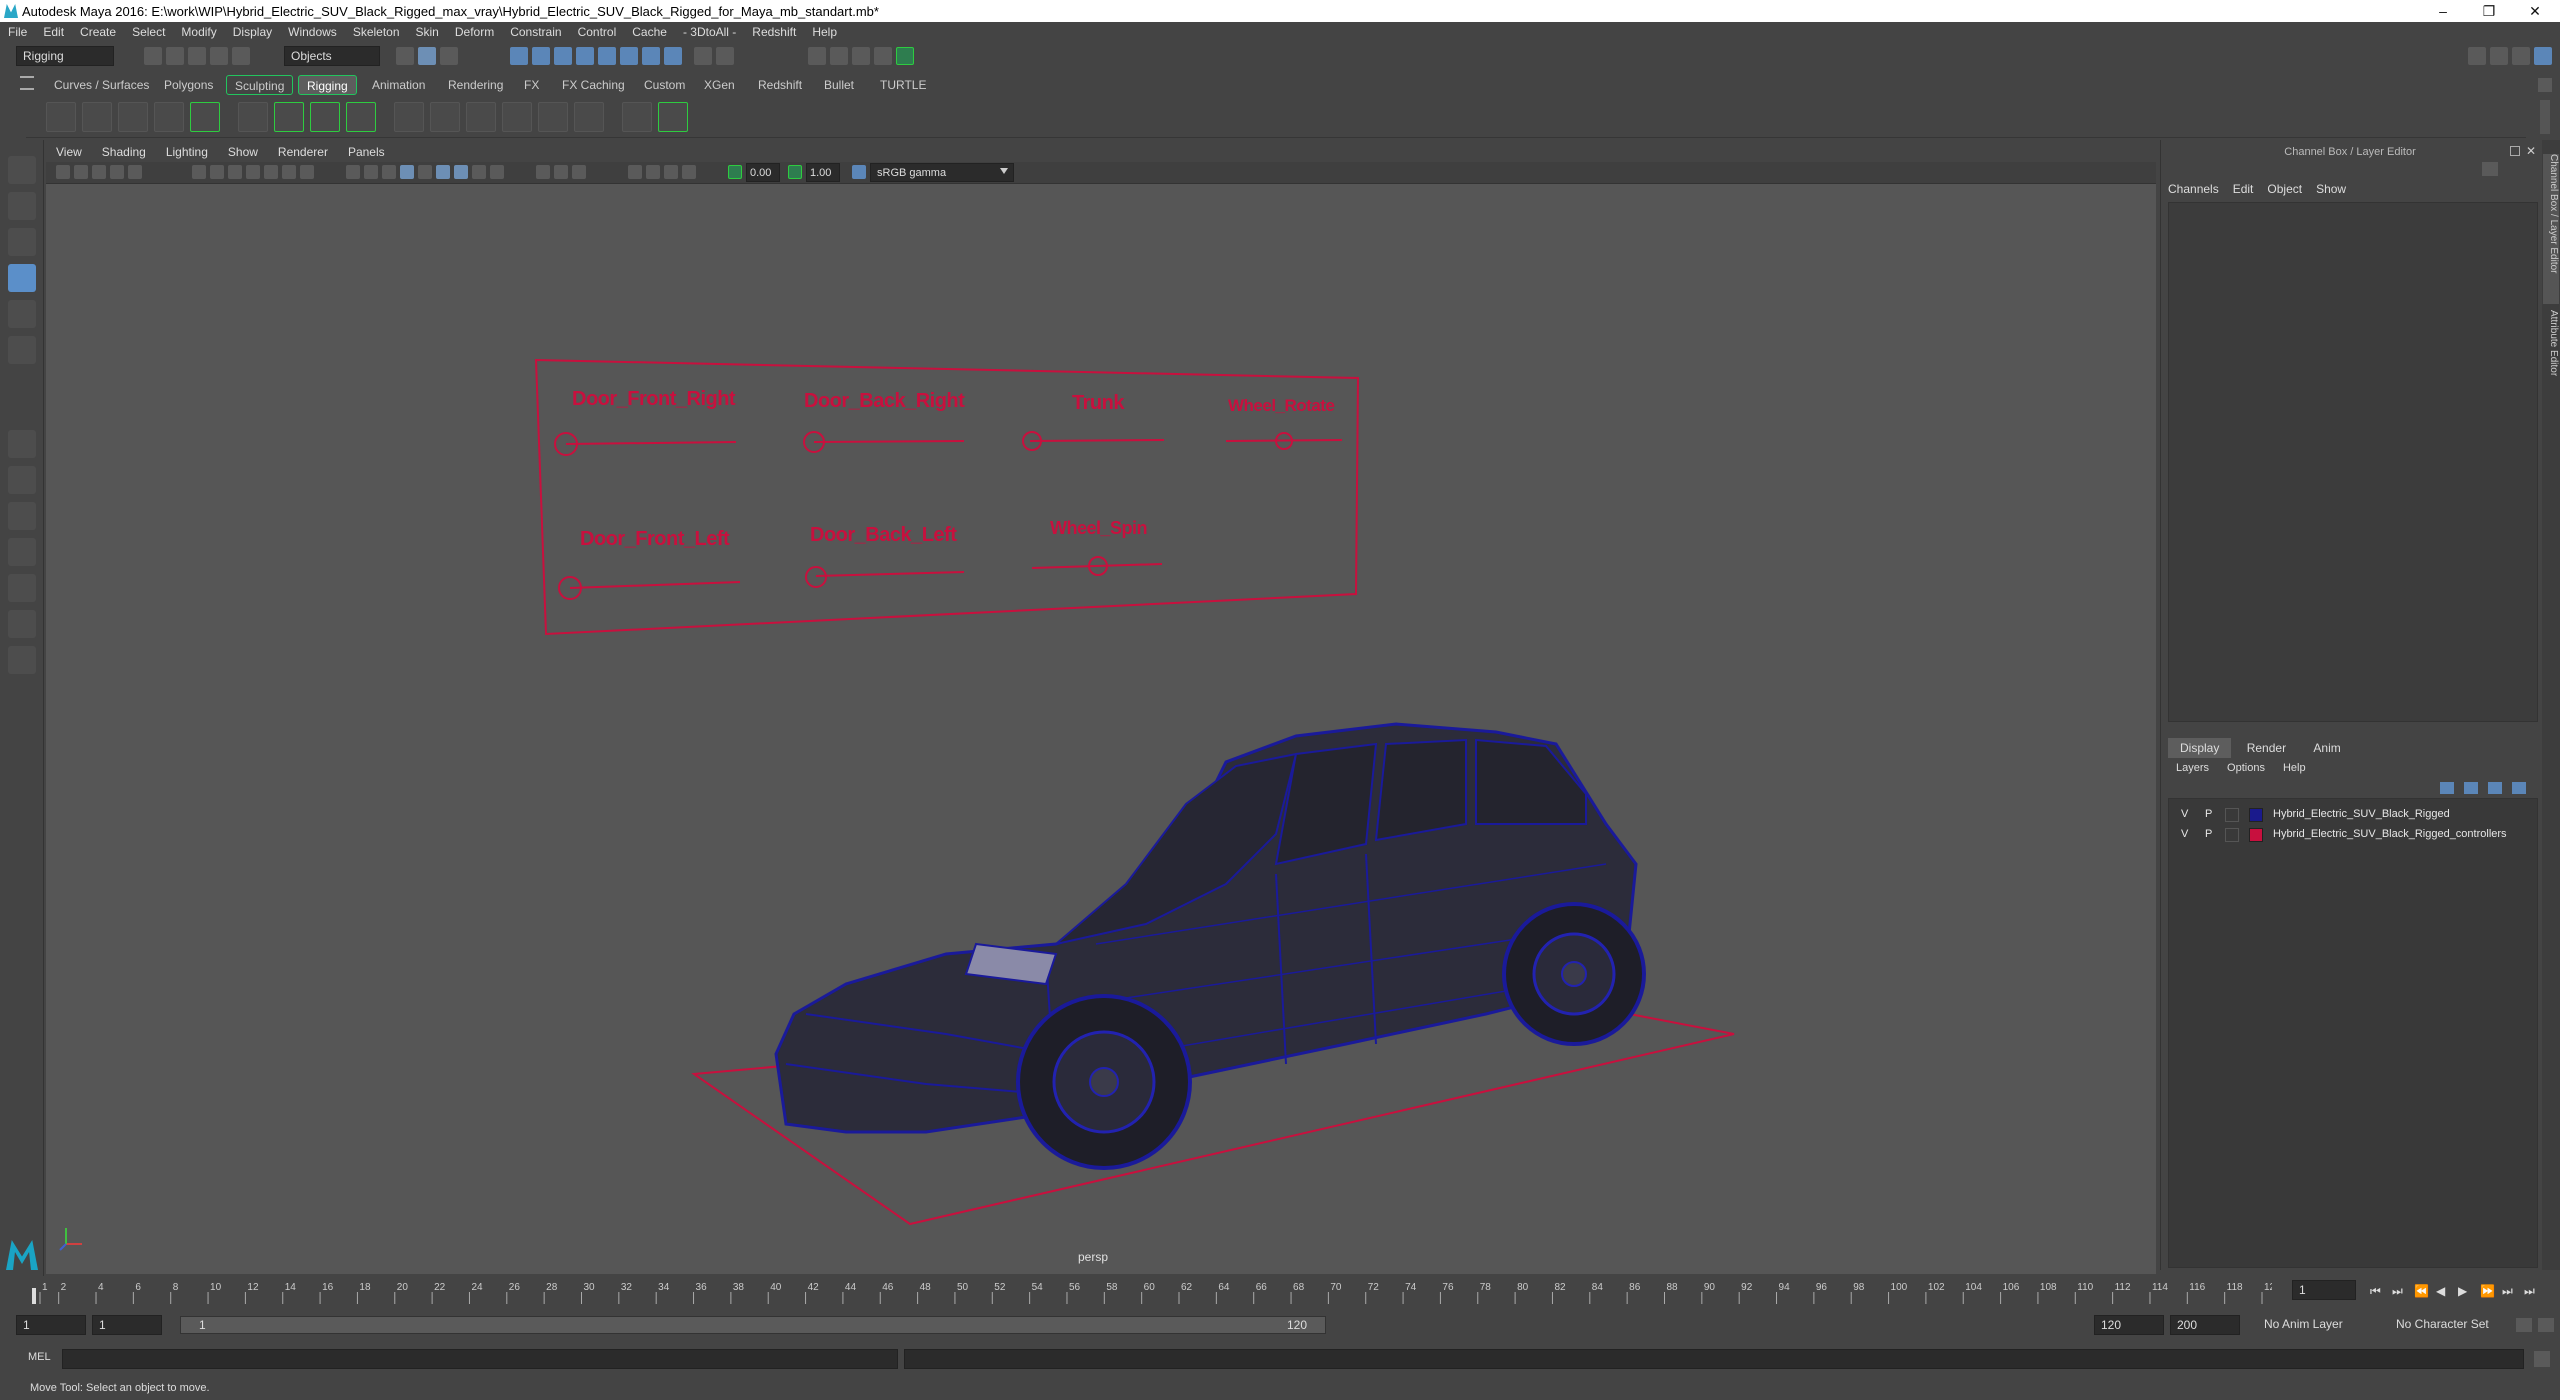  I want to click on menu-deform: Deform, so click(474, 32).